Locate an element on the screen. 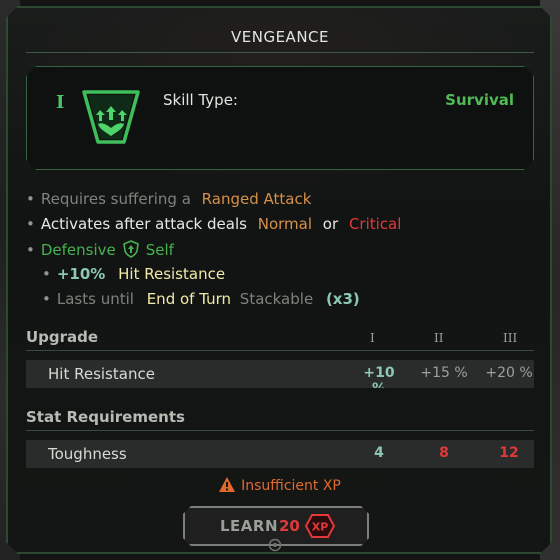  self-keyword: Self is located at coordinates (159, 250).